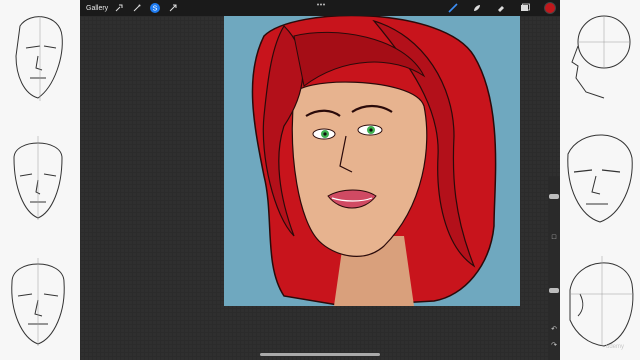  I want to click on transform-arrow-icon, so click(173, 8).